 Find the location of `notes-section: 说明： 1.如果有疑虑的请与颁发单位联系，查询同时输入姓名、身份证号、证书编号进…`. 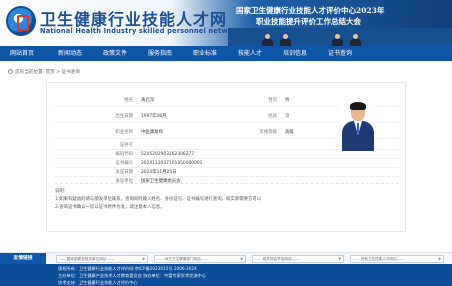

notes-section: 说明： 1.如果有疑虑的请与颁发单位联系，查询同时输入姓名、身份证号、证书编号进… is located at coordinates (227, 204).